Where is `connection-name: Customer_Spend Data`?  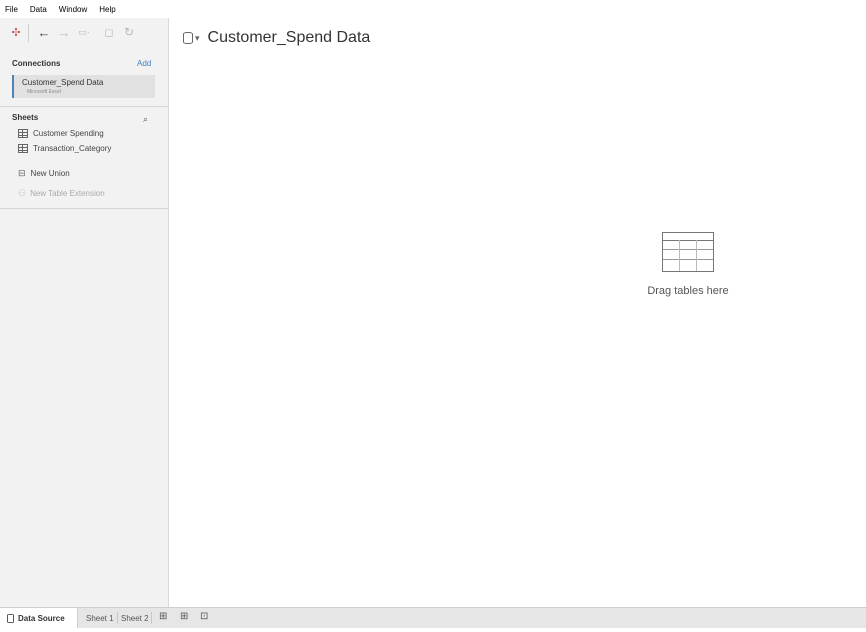
connection-name: Customer_Spend Data is located at coordinates (63, 82).